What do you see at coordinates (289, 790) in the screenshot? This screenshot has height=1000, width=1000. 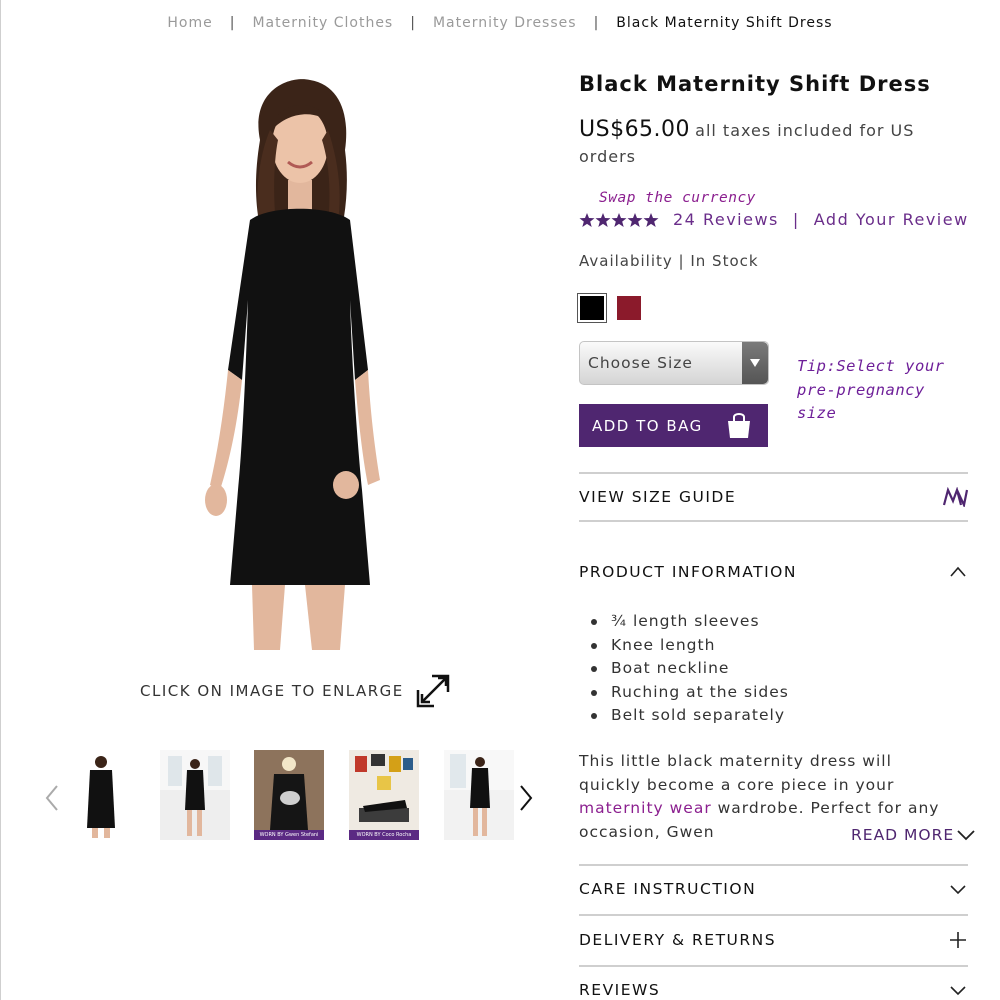 I see `thumbnail-3-image` at bounding box center [289, 790].